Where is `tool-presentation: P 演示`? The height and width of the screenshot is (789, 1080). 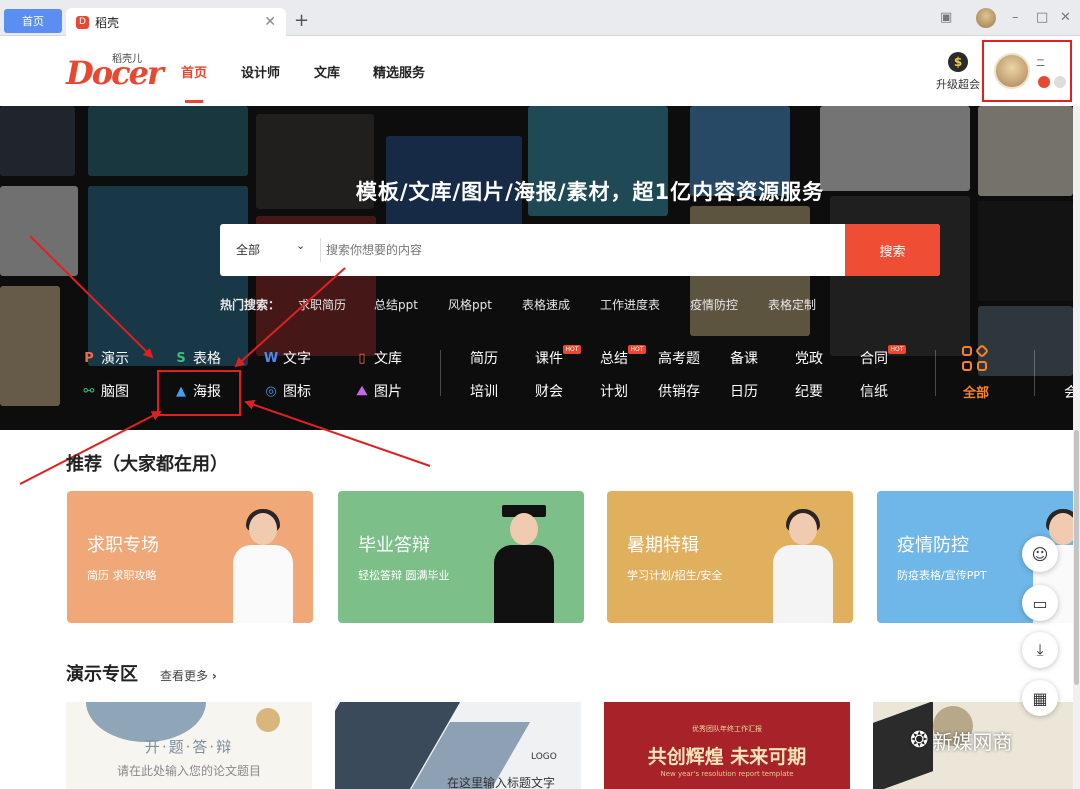
tool-presentation: P 演示 is located at coordinates (105, 358).